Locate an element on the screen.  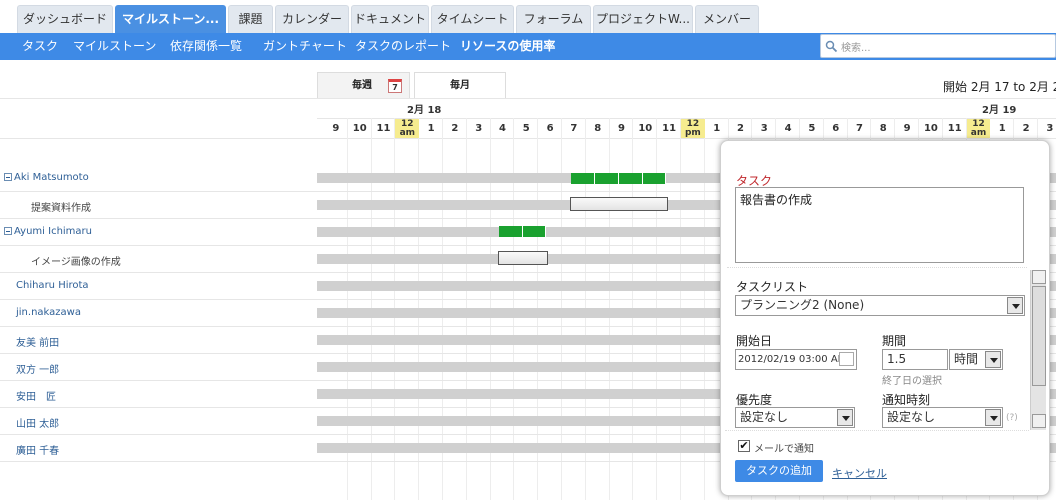
subtab-dependencies: 依存関係一覧 is located at coordinates (206, 46).